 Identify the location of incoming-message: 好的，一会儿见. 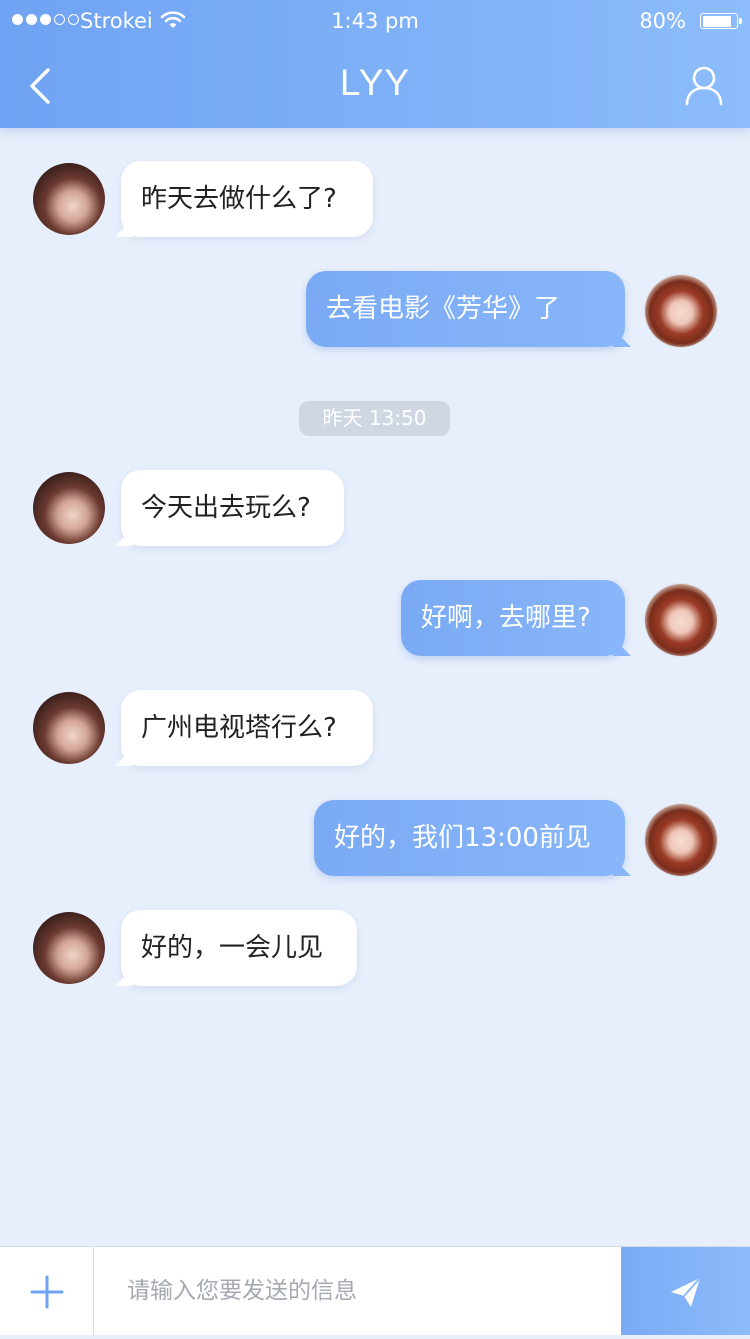
(239, 948).